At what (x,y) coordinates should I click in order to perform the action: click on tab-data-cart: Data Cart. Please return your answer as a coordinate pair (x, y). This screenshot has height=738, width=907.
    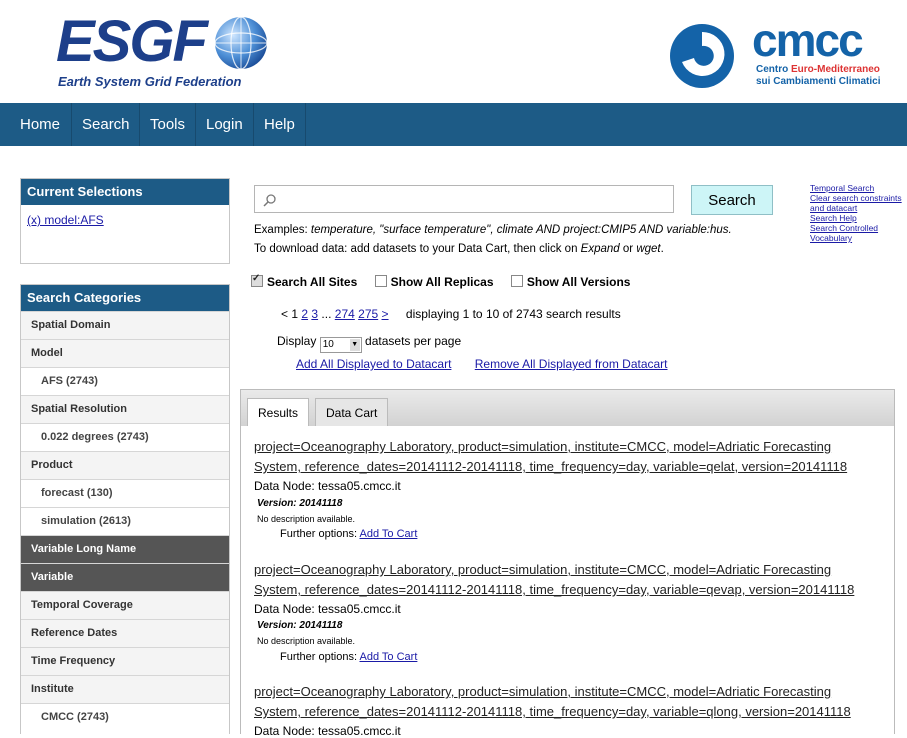
    Looking at the image, I should click on (352, 412).